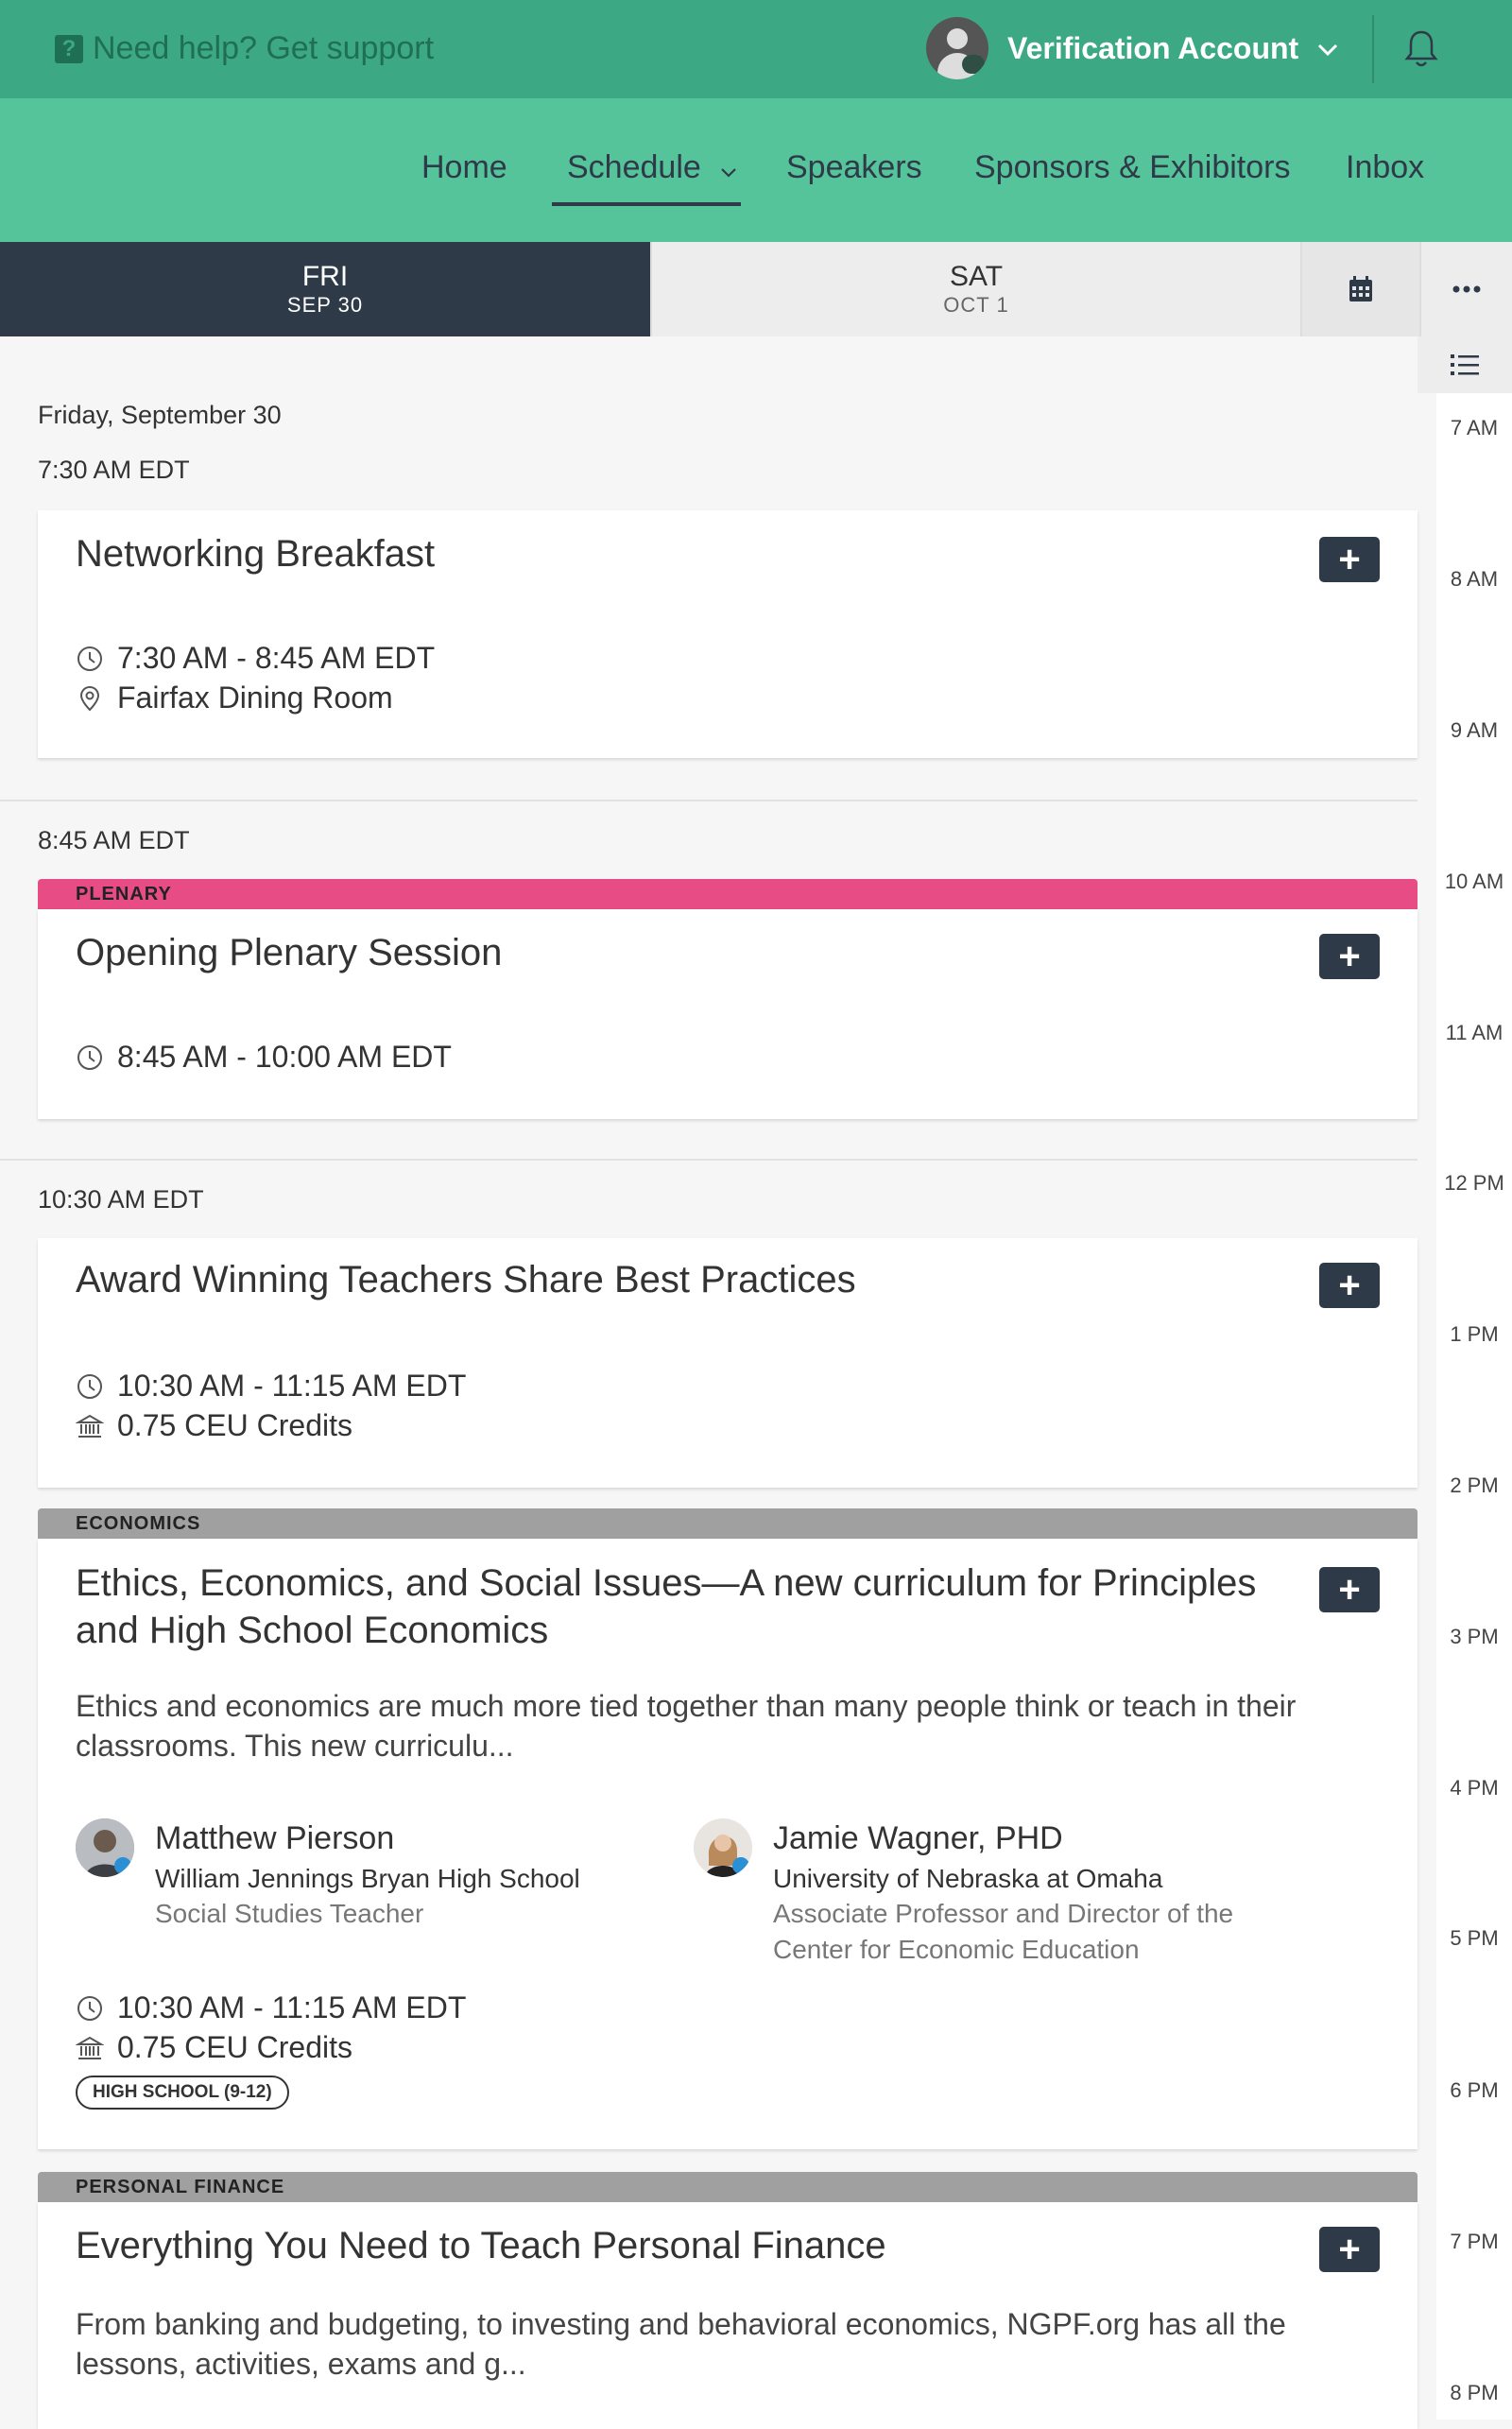  What do you see at coordinates (1474, 1788) in the screenshot?
I see `timeline-label: 4 PM` at bounding box center [1474, 1788].